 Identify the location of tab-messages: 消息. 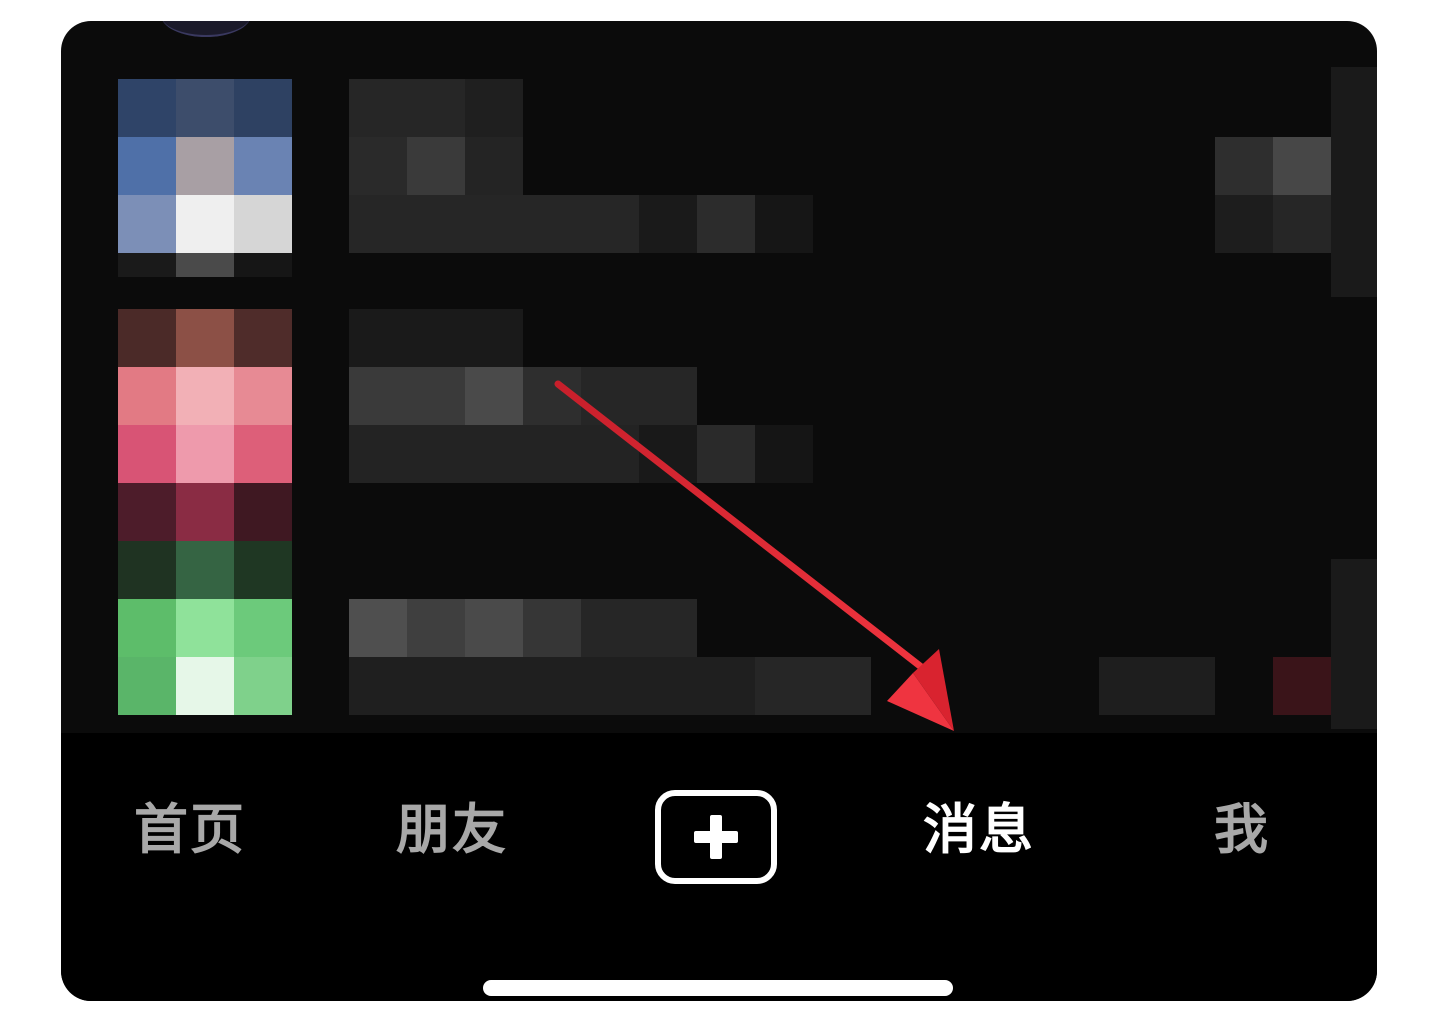
(979, 830).